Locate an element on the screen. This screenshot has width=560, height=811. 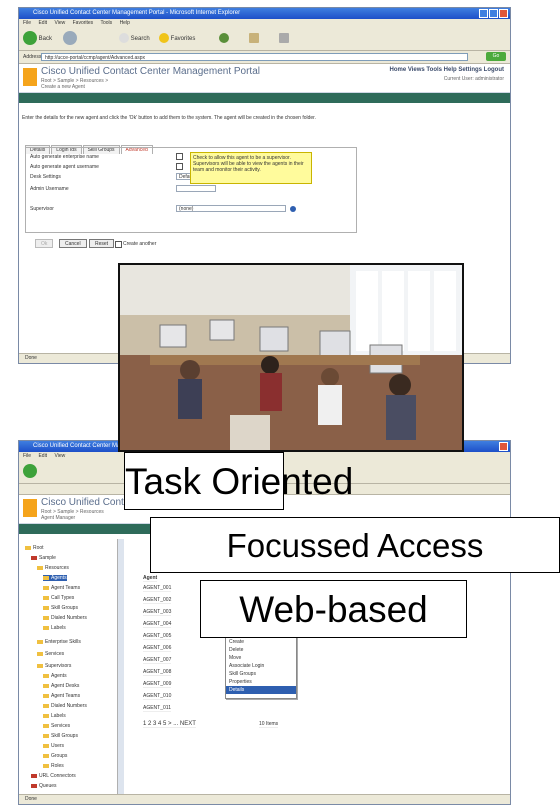
list-header: Agent is located at coordinates (150, 578).